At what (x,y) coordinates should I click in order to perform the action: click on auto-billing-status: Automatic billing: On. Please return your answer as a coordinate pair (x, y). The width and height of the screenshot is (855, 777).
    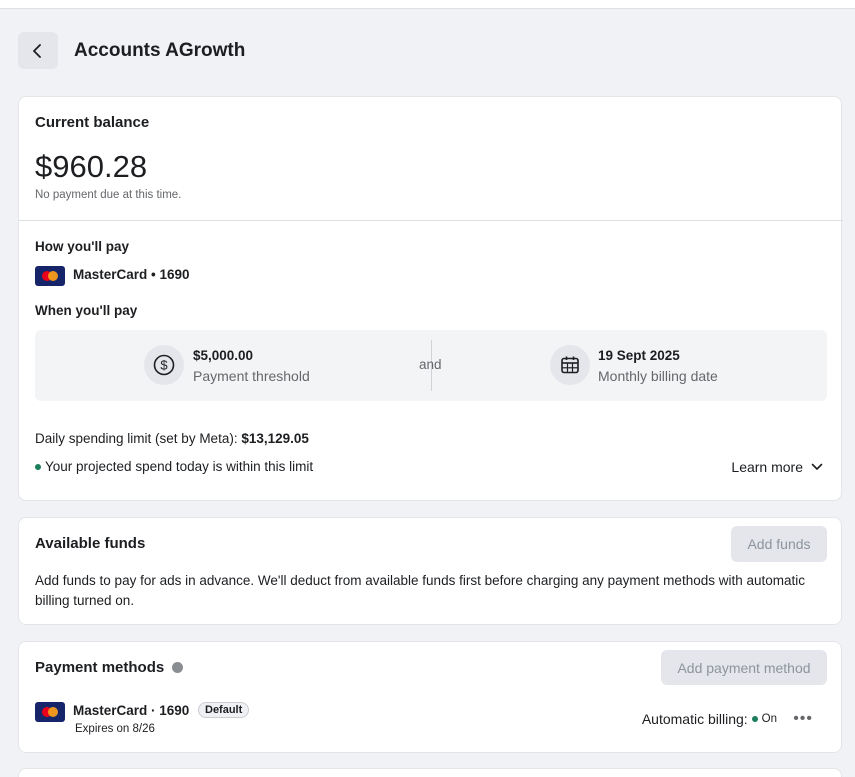
    Looking at the image, I should click on (709, 719).